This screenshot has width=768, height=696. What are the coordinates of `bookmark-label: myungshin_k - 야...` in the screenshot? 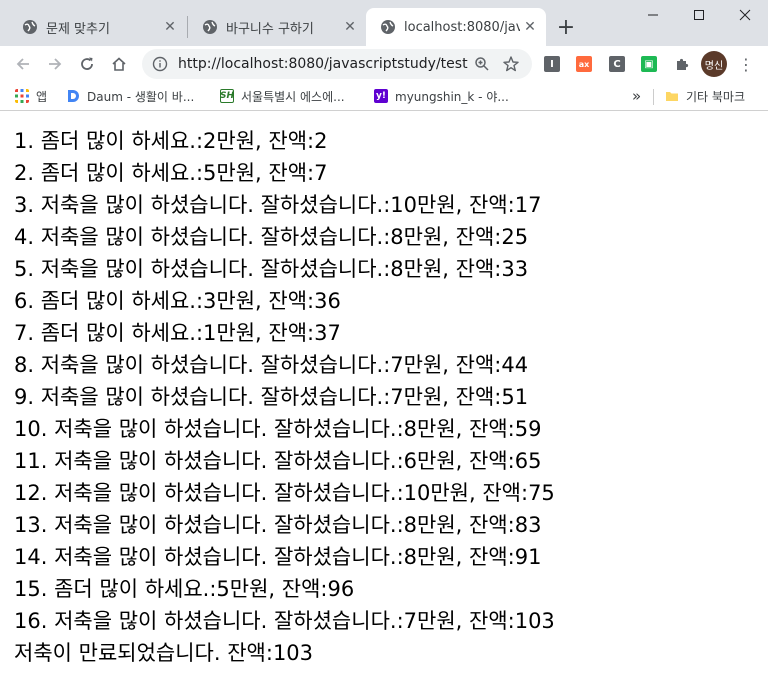 It's located at (452, 96).